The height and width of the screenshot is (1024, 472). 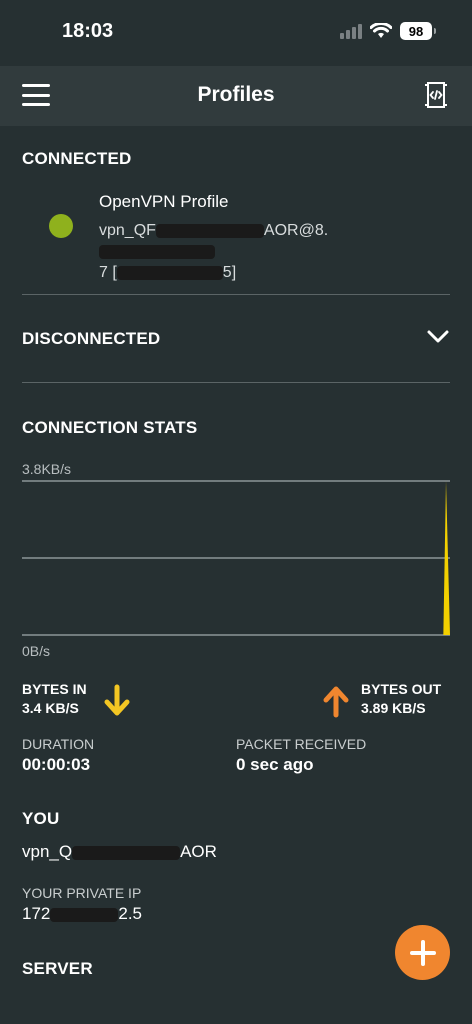 I want to click on bytes-out-value: 3.89 KB/S, so click(x=393, y=708).